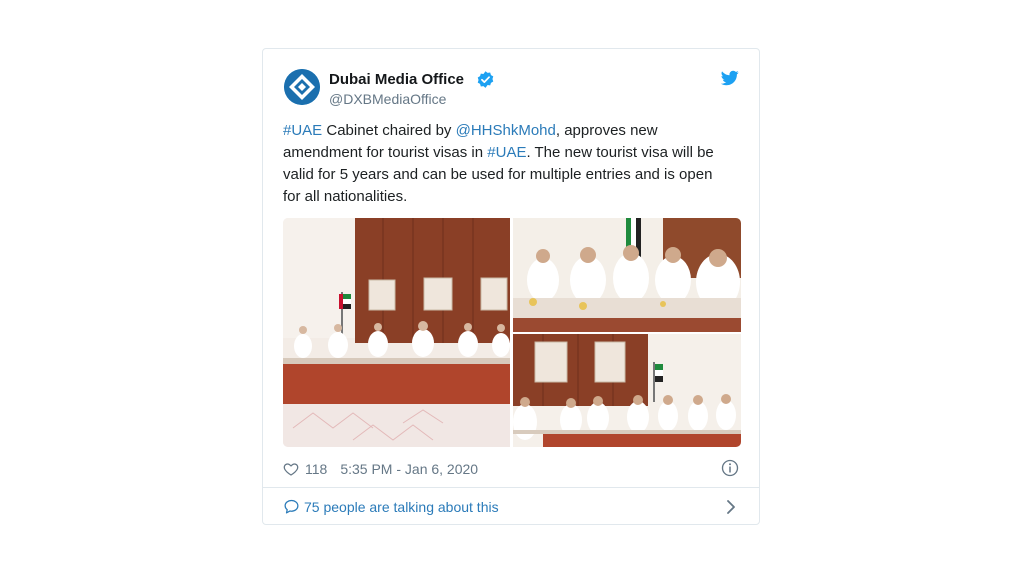 The image size is (1024, 576). Describe the element at coordinates (730, 468) in the screenshot. I see `info-icon` at that location.